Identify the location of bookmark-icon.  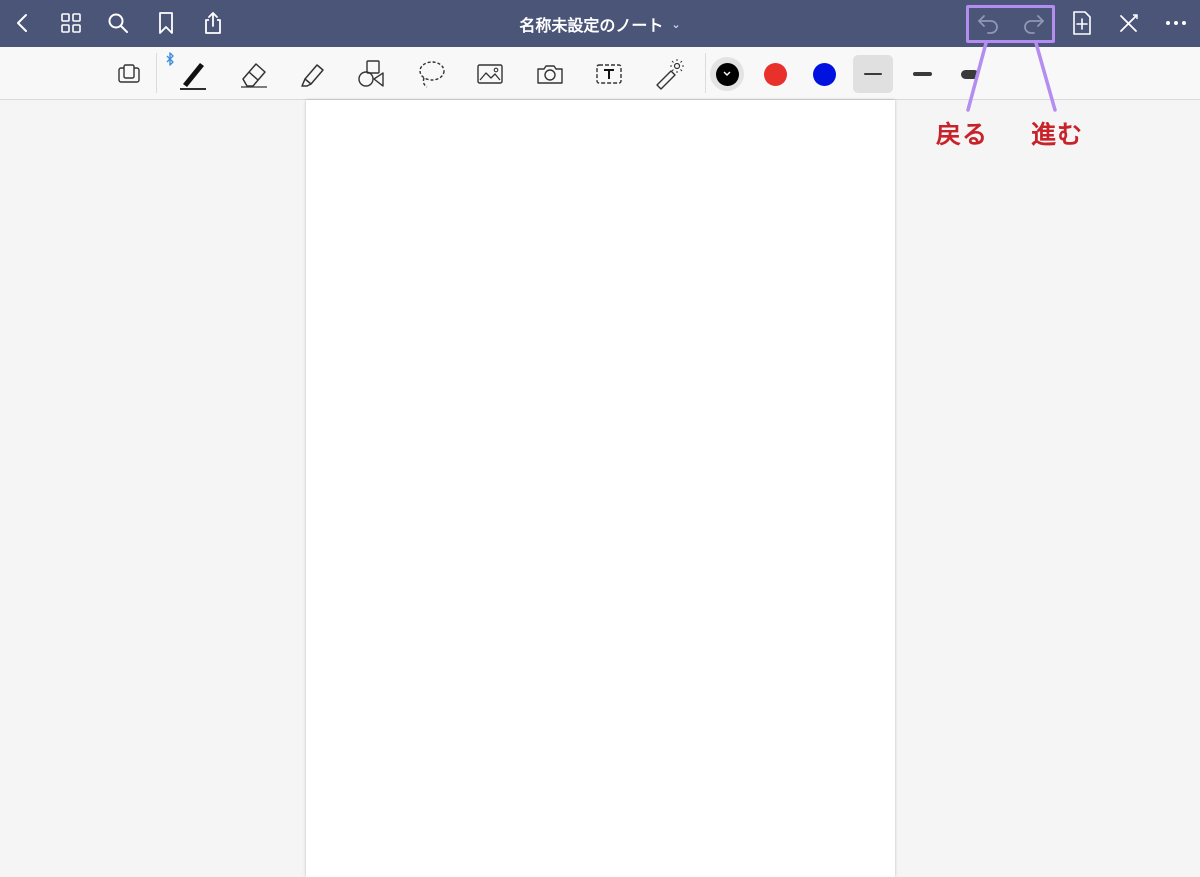
(166, 23).